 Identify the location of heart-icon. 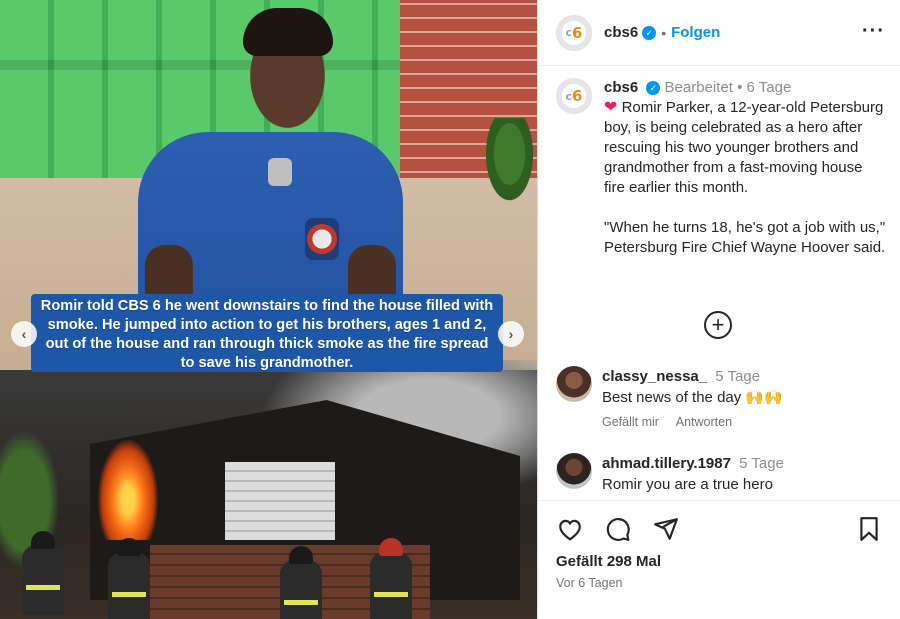
(570, 529).